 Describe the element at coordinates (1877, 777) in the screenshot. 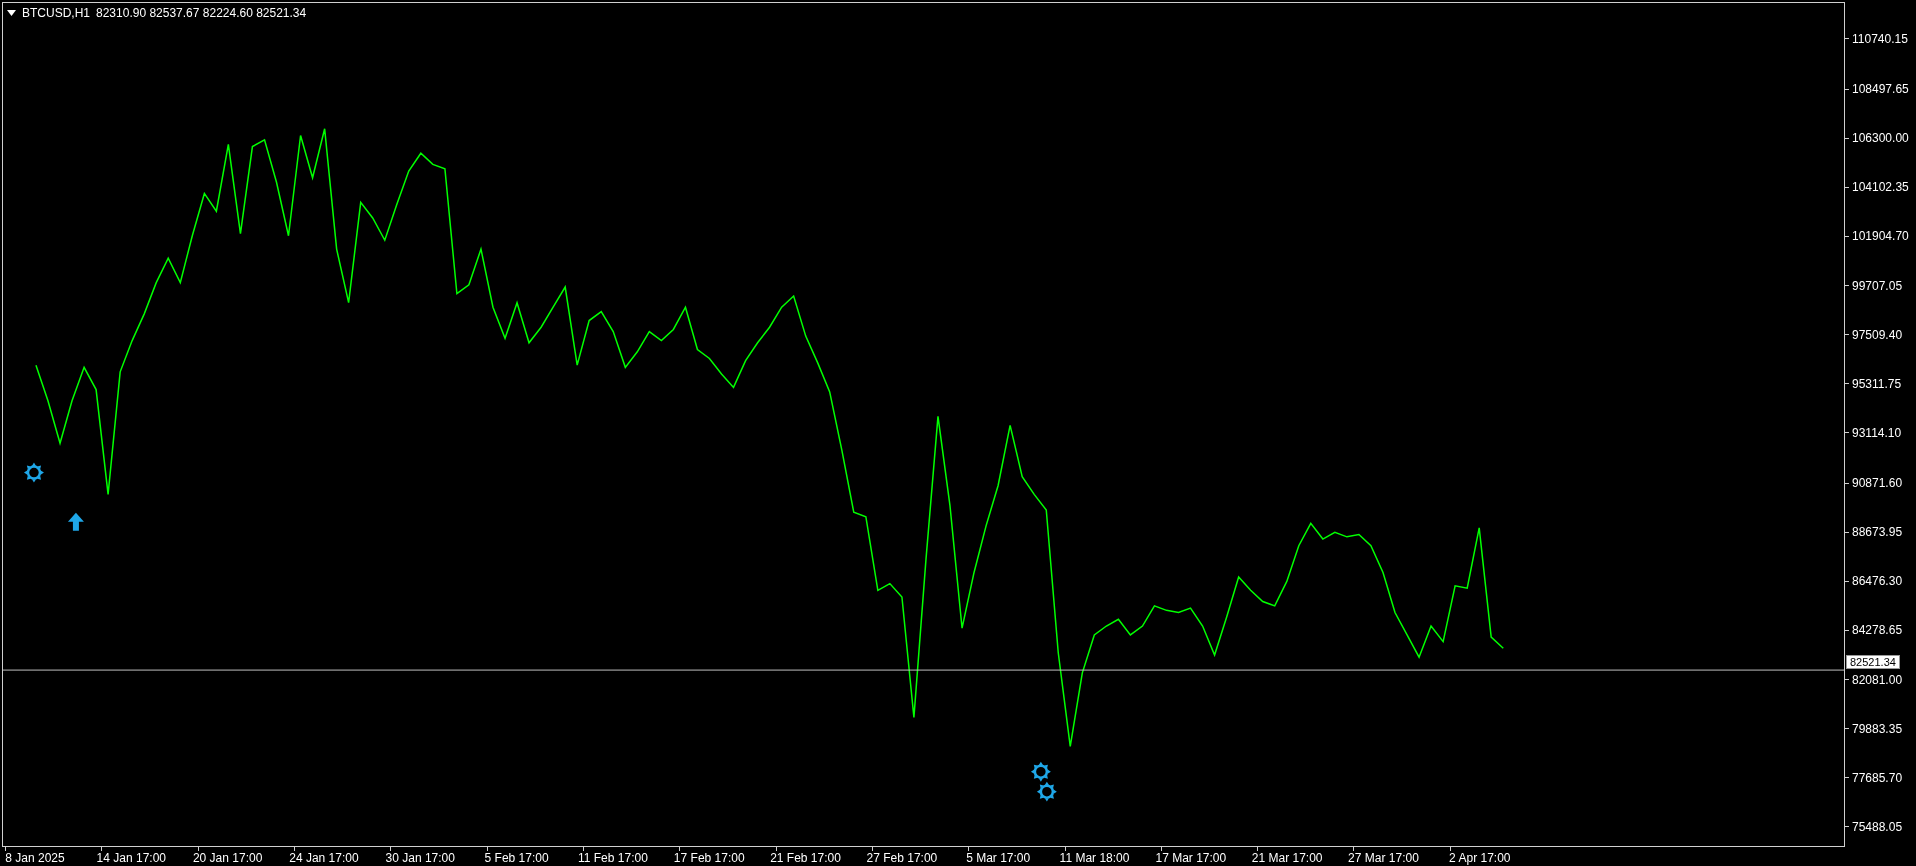

I see `price-axis-label: 77685.70` at that location.